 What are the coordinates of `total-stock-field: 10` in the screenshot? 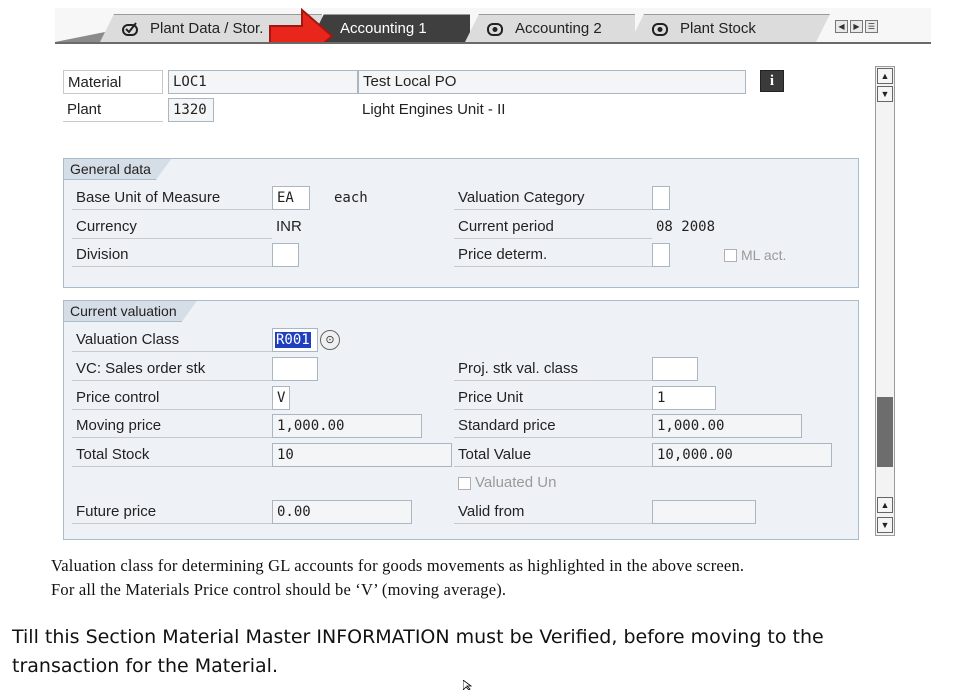 It's located at (362, 455).